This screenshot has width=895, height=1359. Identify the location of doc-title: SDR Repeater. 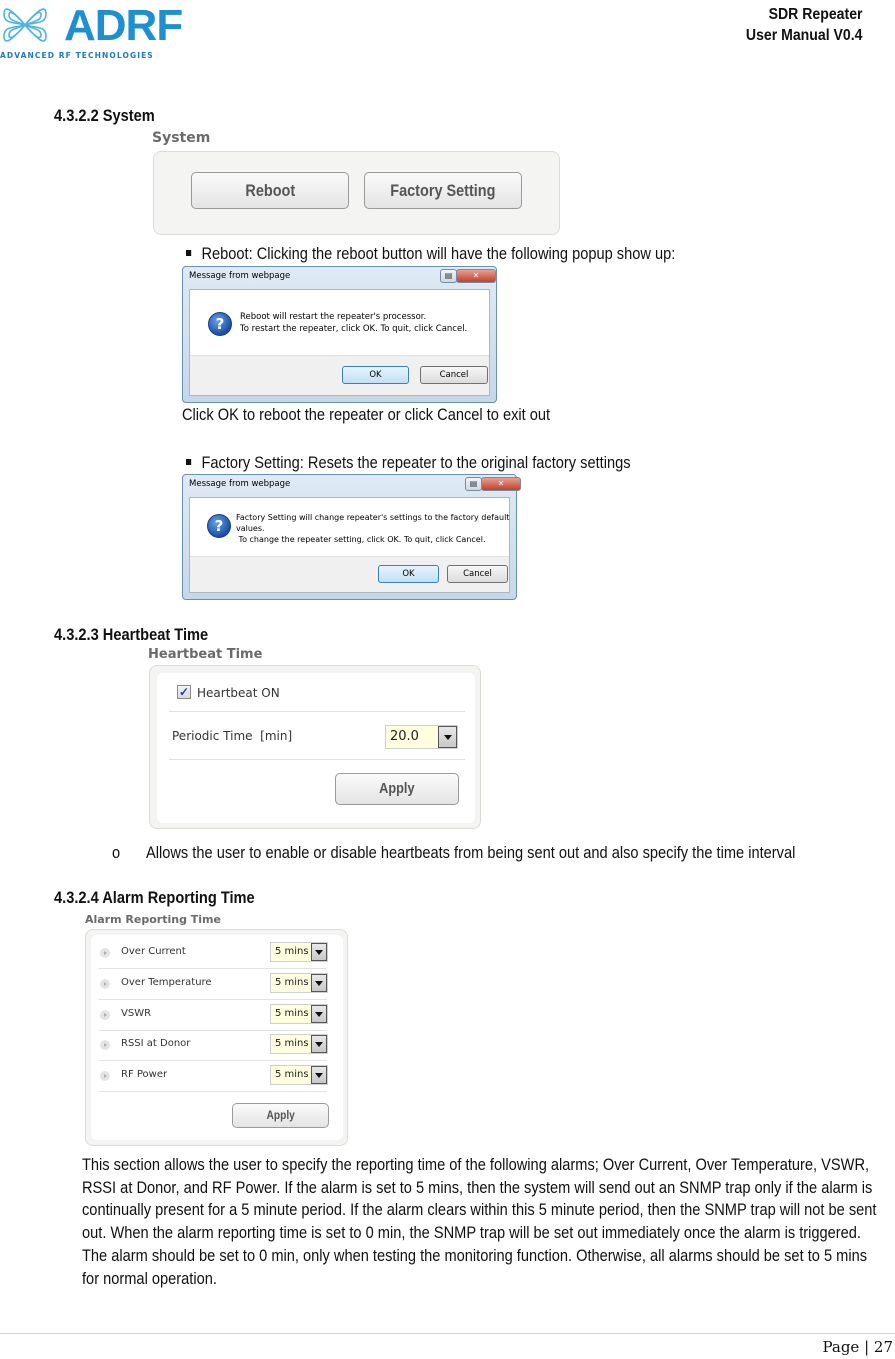
(815, 14).